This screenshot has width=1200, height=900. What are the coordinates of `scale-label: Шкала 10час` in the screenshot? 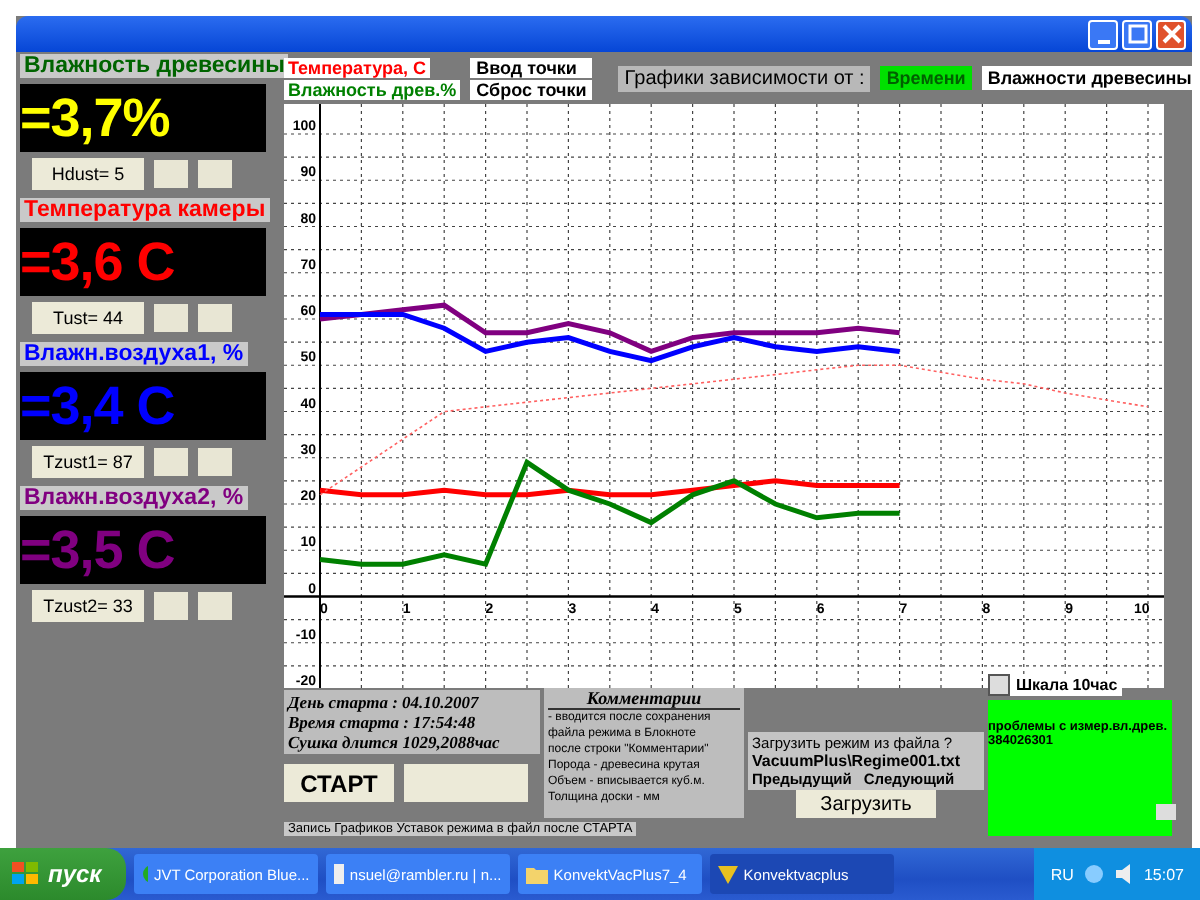 It's located at (1067, 685).